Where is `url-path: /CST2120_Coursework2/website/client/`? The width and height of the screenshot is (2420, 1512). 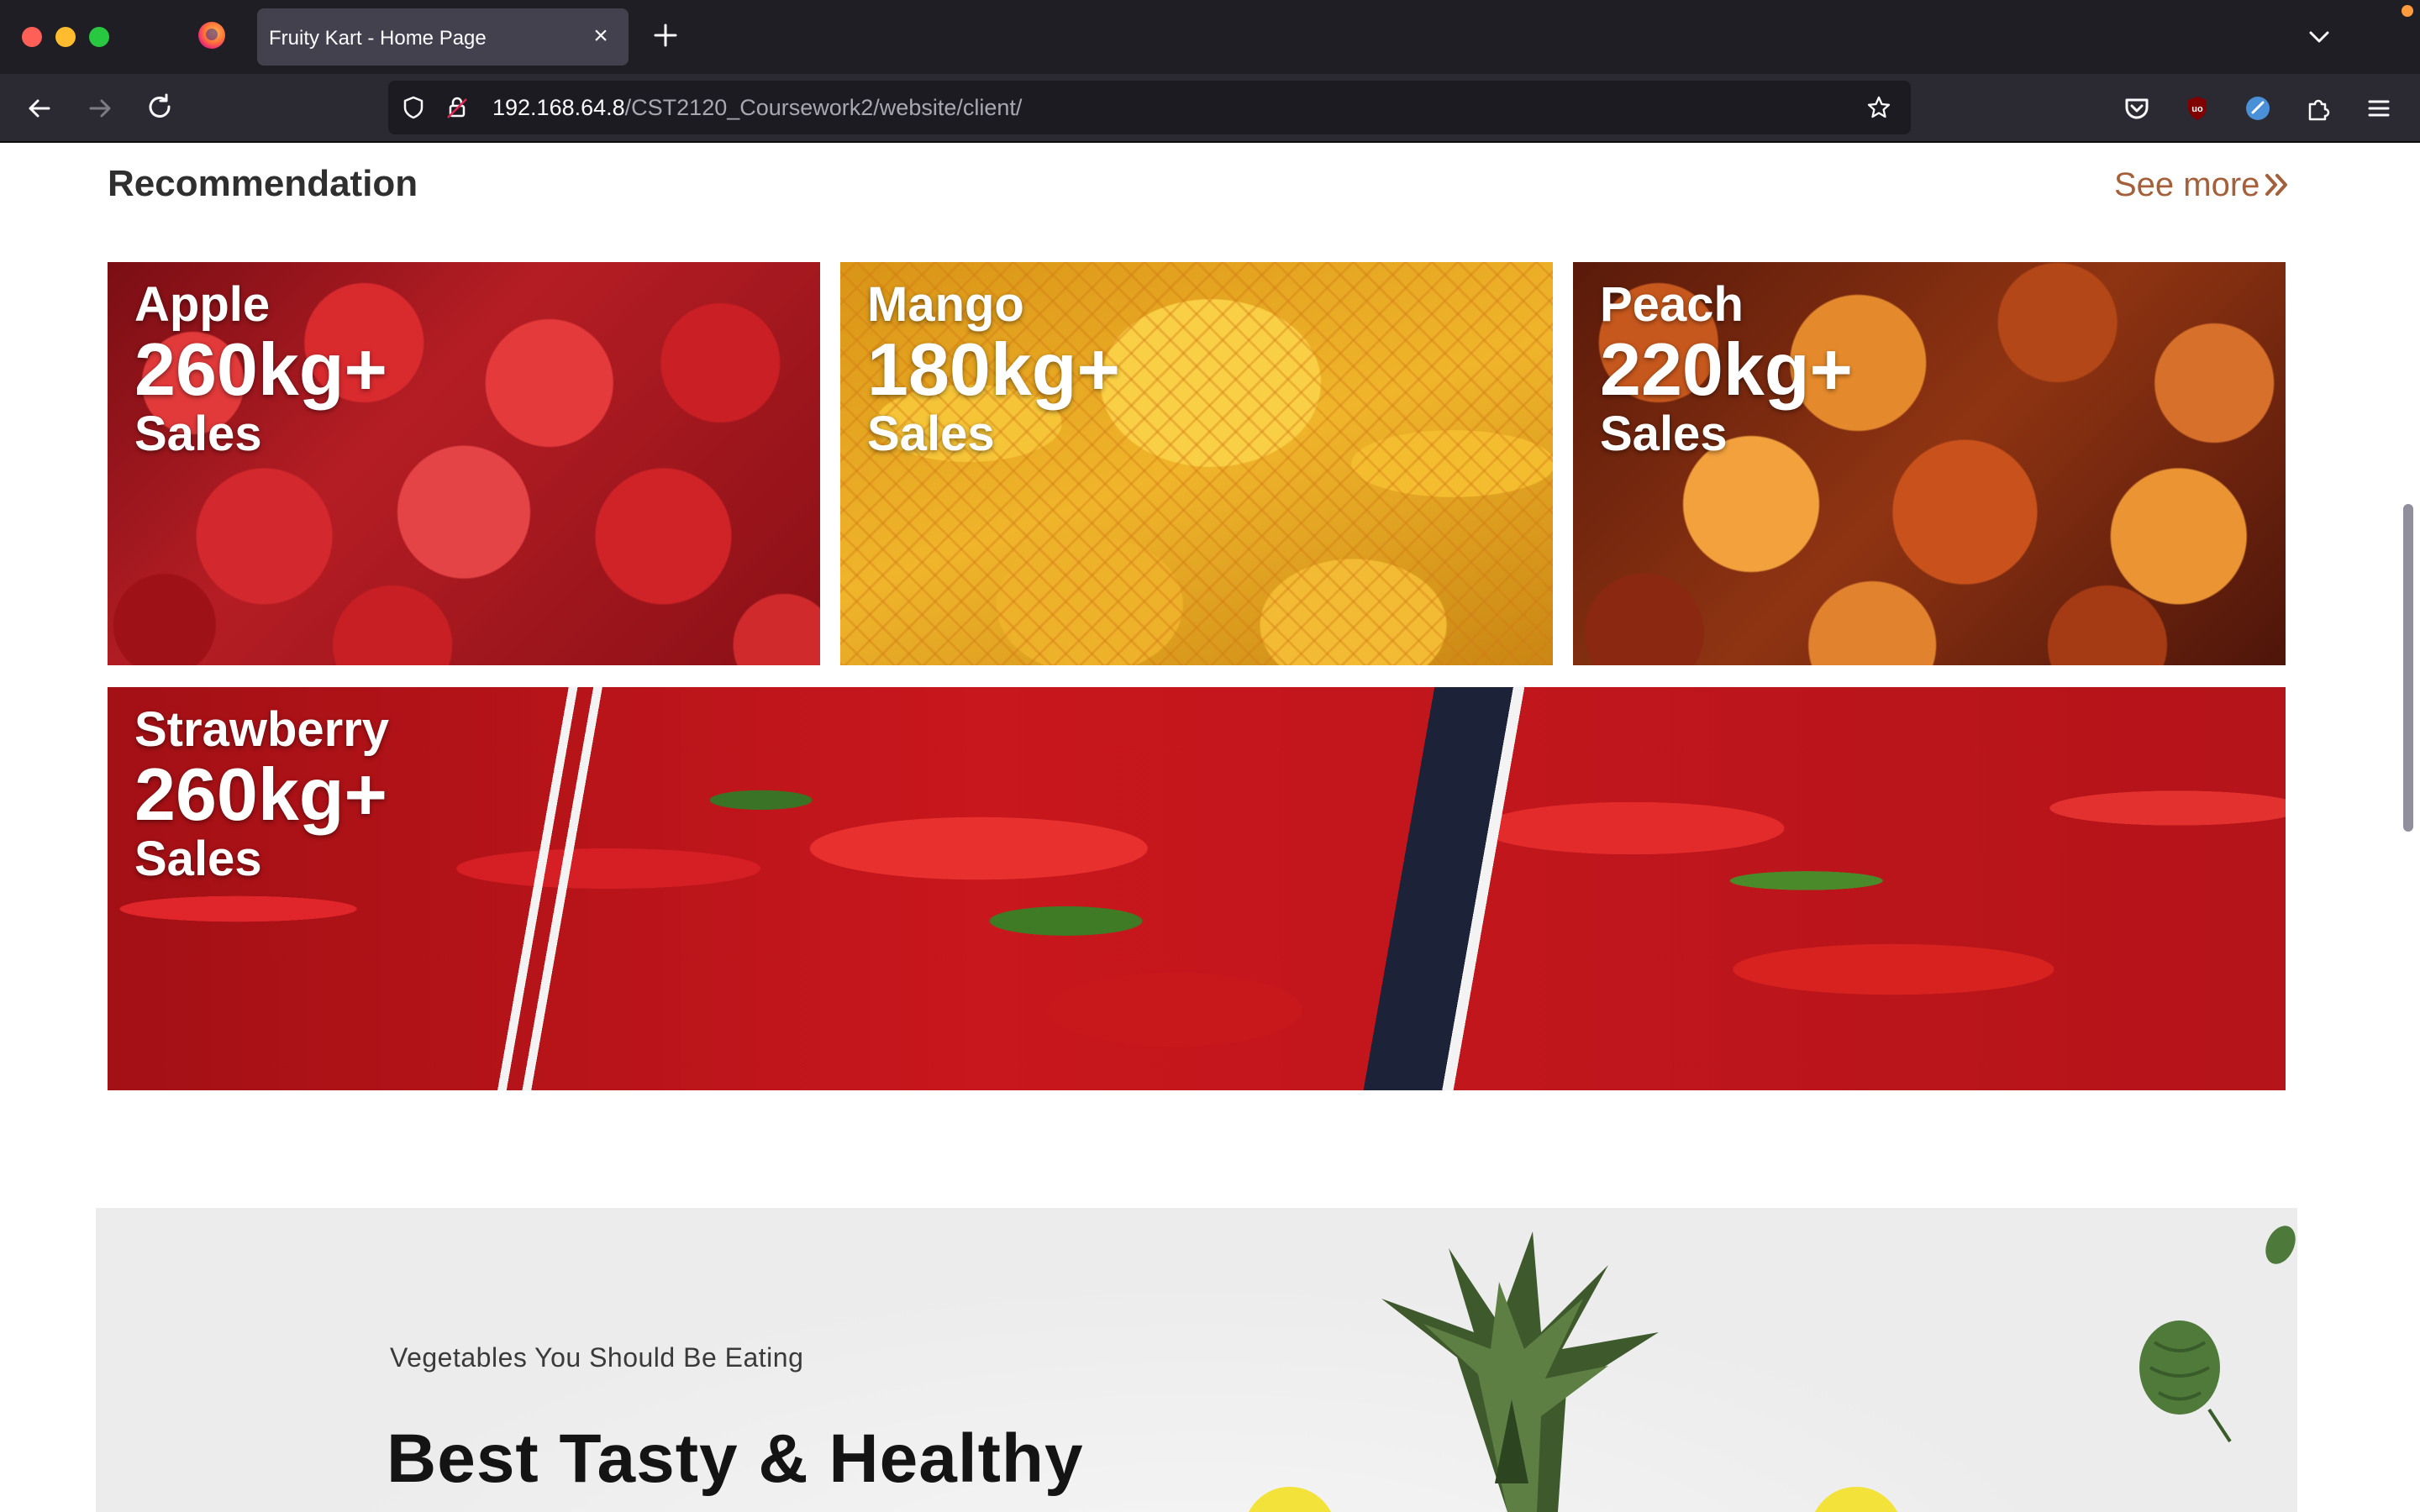 url-path: /CST2120_Coursework2/website/client/ is located at coordinates (824, 107).